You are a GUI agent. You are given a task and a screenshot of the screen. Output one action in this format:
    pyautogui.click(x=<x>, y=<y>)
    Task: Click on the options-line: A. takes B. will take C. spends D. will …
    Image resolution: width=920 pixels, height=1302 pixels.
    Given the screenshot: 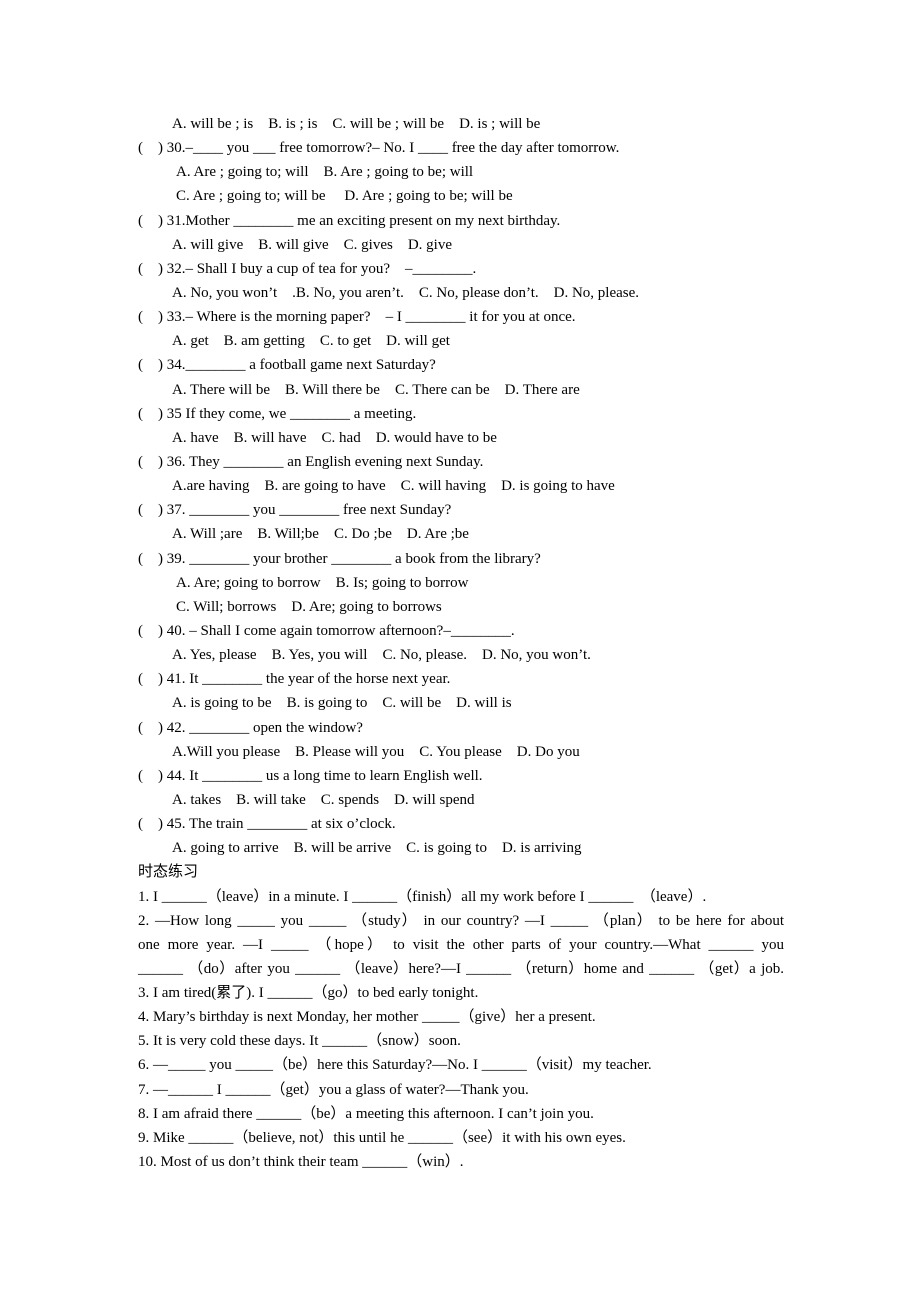 What is the action you would take?
    pyautogui.click(x=323, y=799)
    